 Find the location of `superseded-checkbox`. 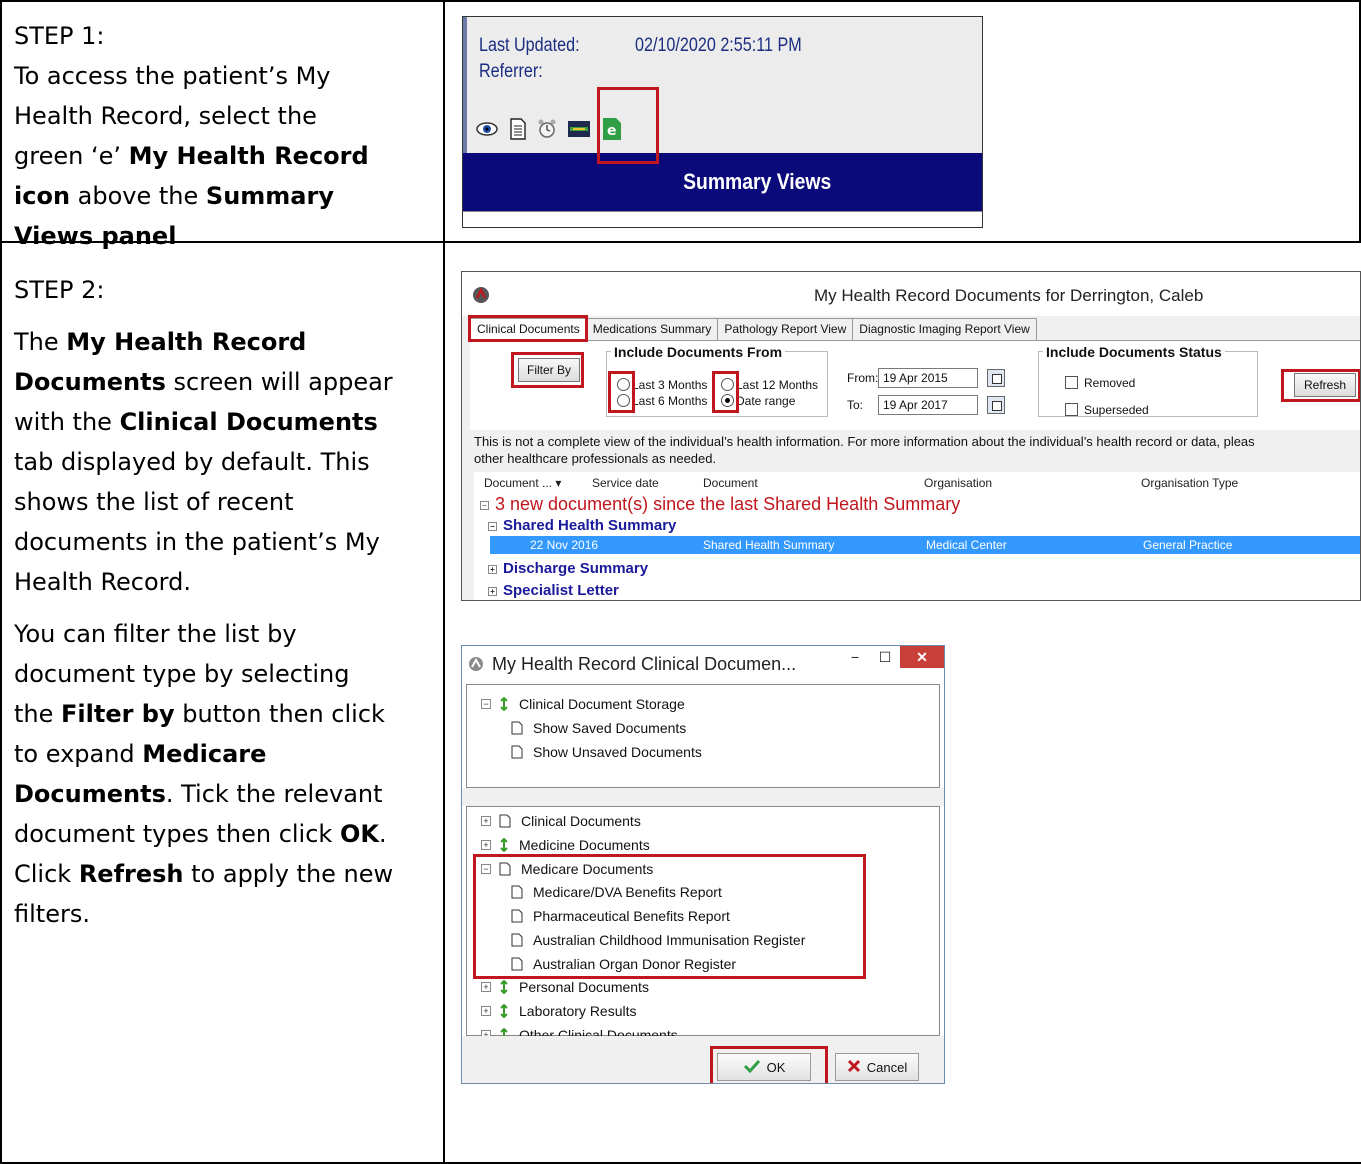

superseded-checkbox is located at coordinates (1071, 409).